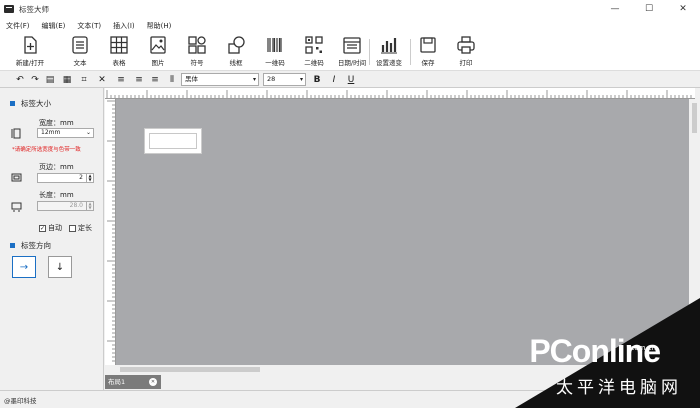 Image resolution: width=700 pixels, height=408 pixels. What do you see at coordinates (159, 26) in the screenshot?
I see `menu-help: 帮助(H)` at bounding box center [159, 26].